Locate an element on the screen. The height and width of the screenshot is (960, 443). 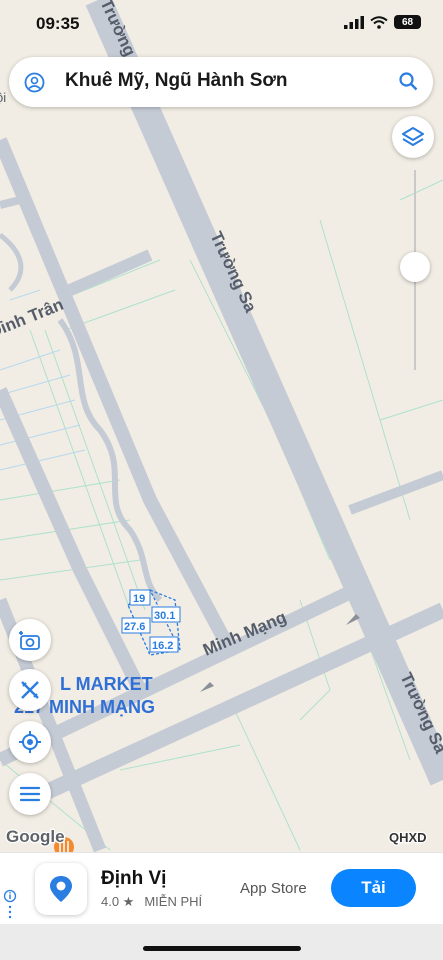
search-bar: Khuê Mỹ, Ngũ Hành Sơn is located at coordinates (221, 82).